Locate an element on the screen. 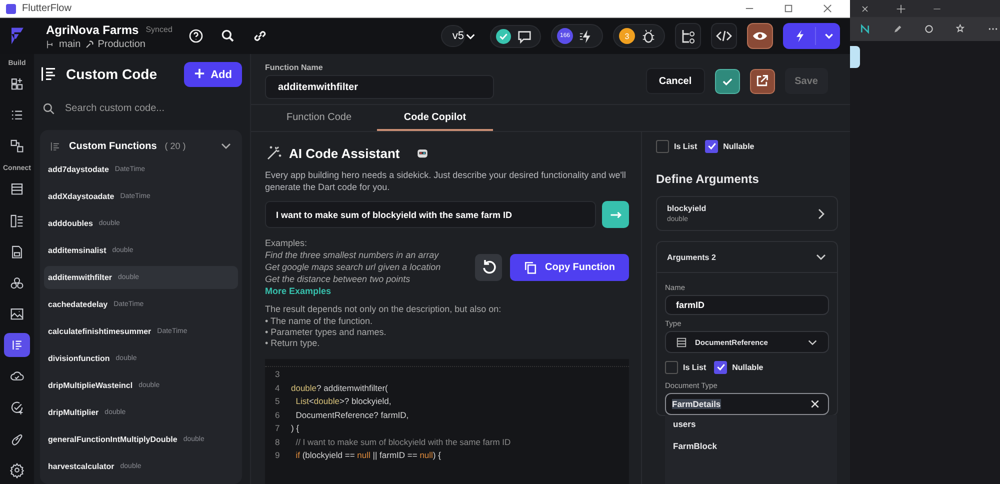 Image resolution: width=1000 pixels, height=484 pixels. link-icon is located at coordinates (260, 36).